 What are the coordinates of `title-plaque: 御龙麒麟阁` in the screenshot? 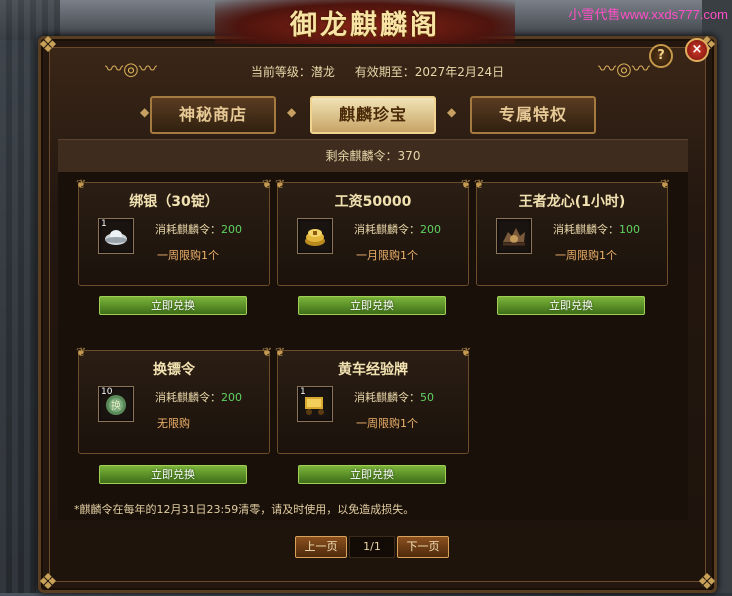 It's located at (365, 22).